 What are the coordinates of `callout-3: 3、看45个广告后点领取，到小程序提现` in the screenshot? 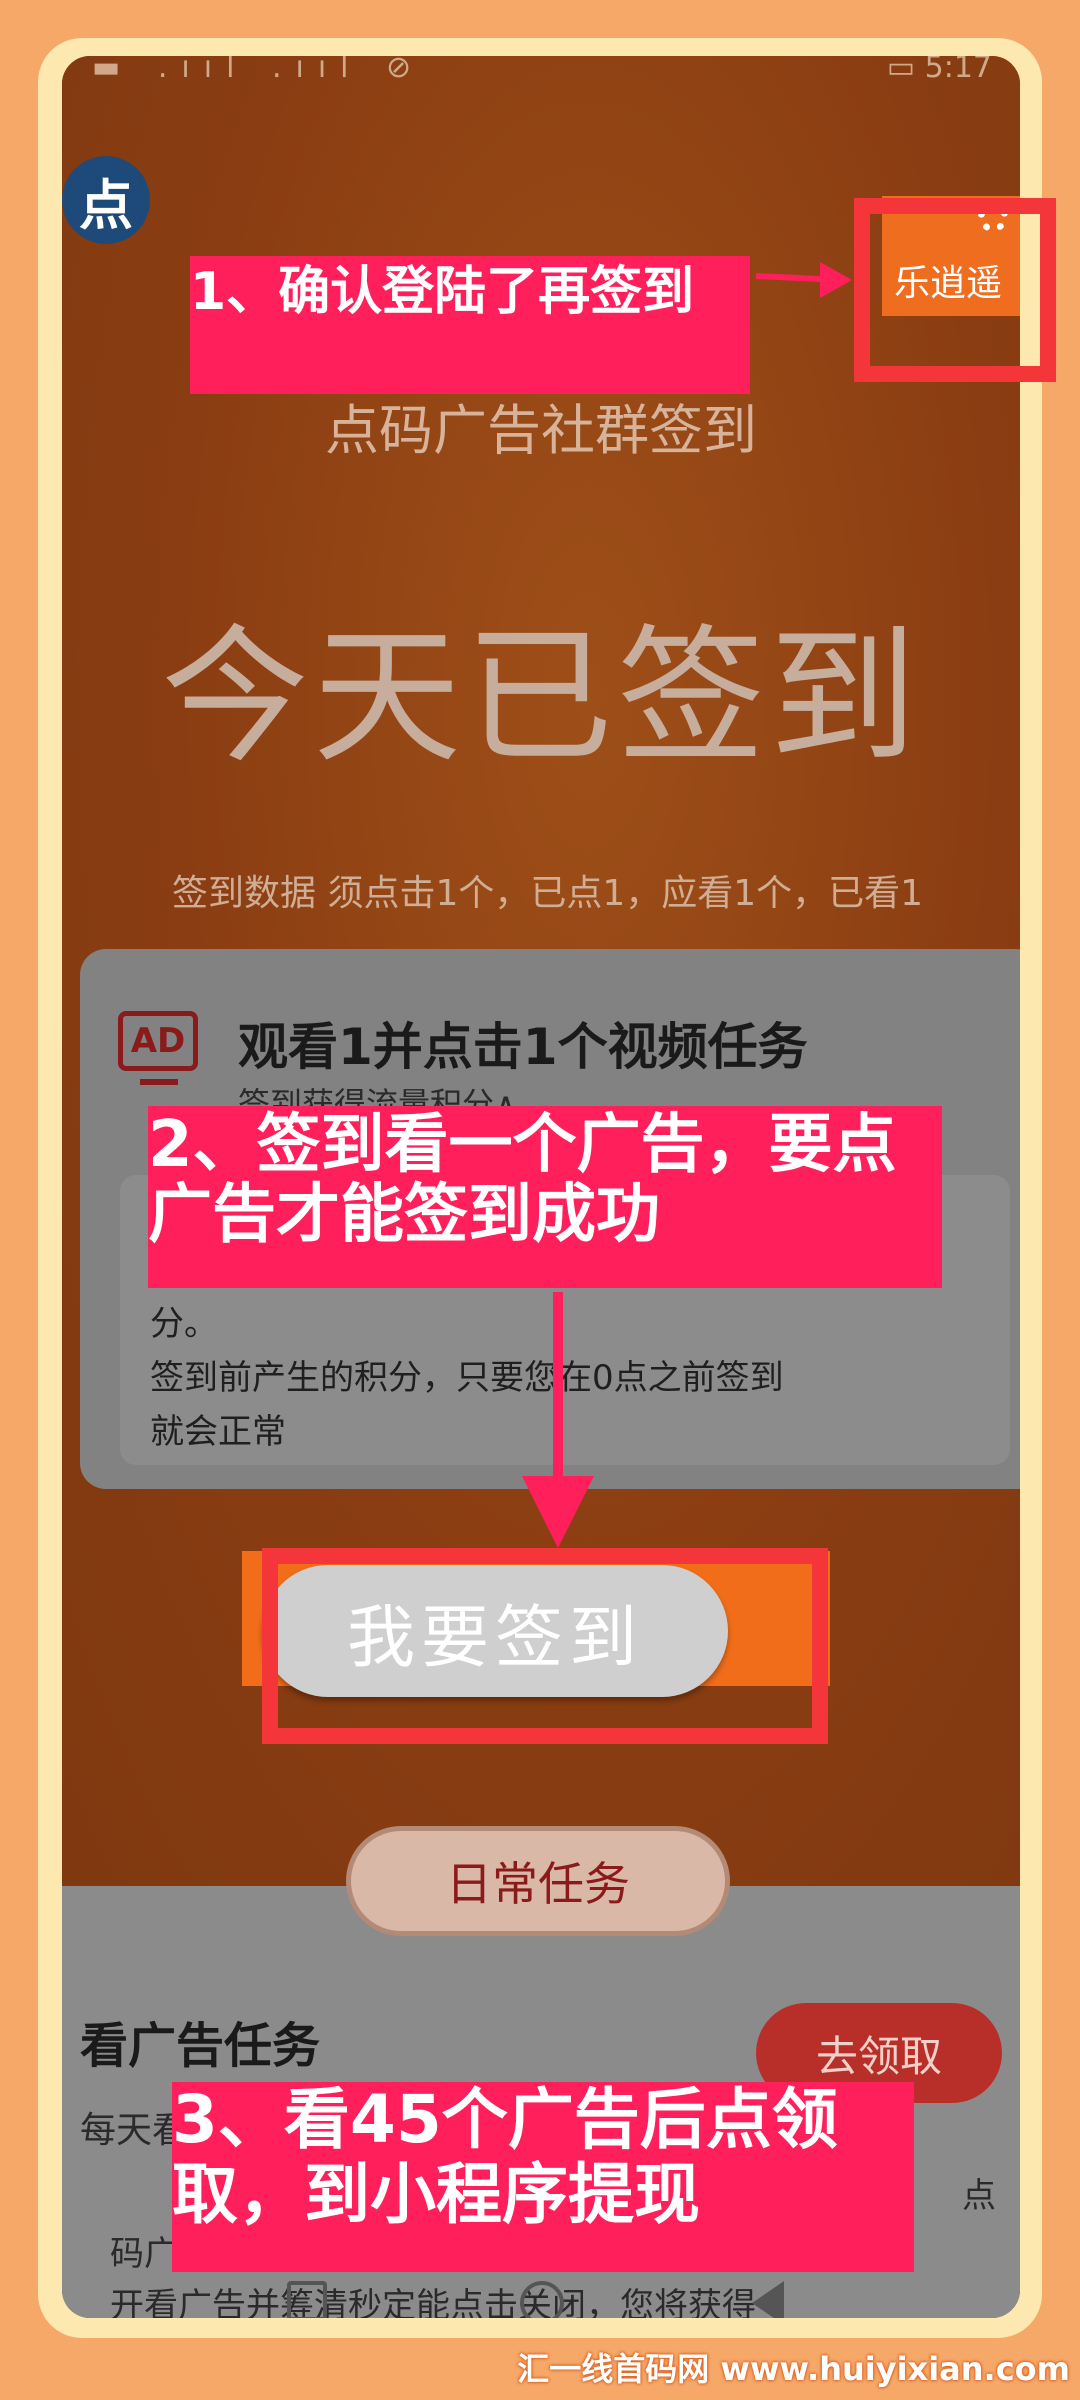 It's located at (543, 2177).